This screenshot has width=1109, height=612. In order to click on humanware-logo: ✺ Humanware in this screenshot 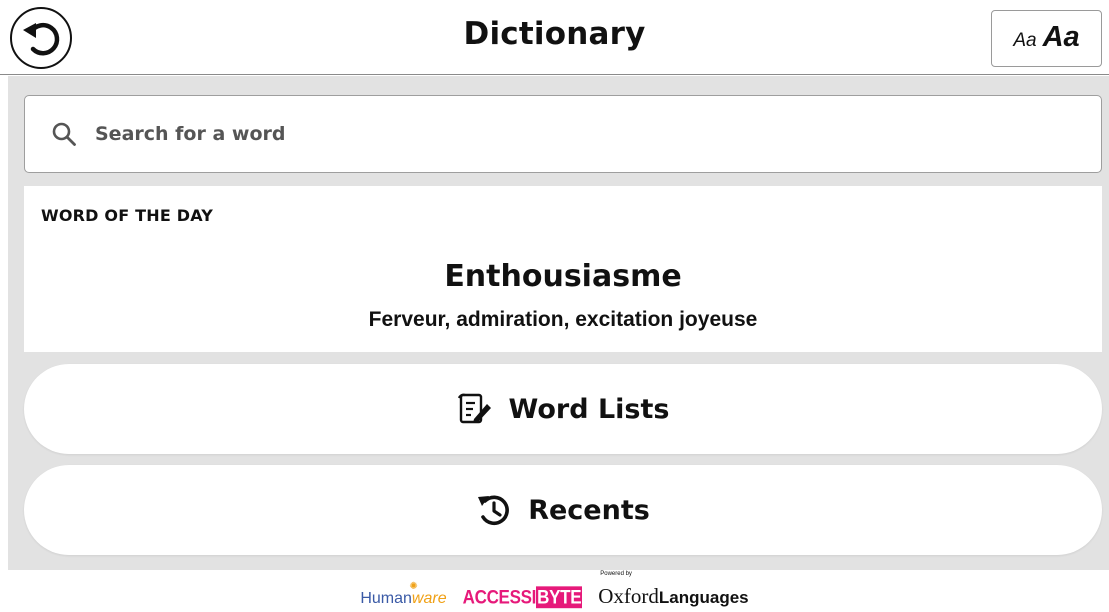, I will do `click(403, 595)`.